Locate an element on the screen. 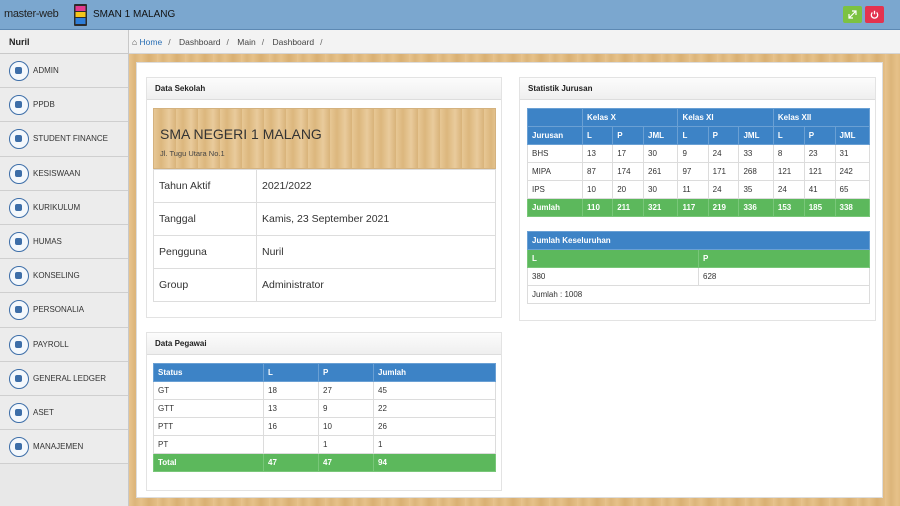 This screenshot has width=900, height=506. total-cell: Jumlah is located at coordinates (555, 207).